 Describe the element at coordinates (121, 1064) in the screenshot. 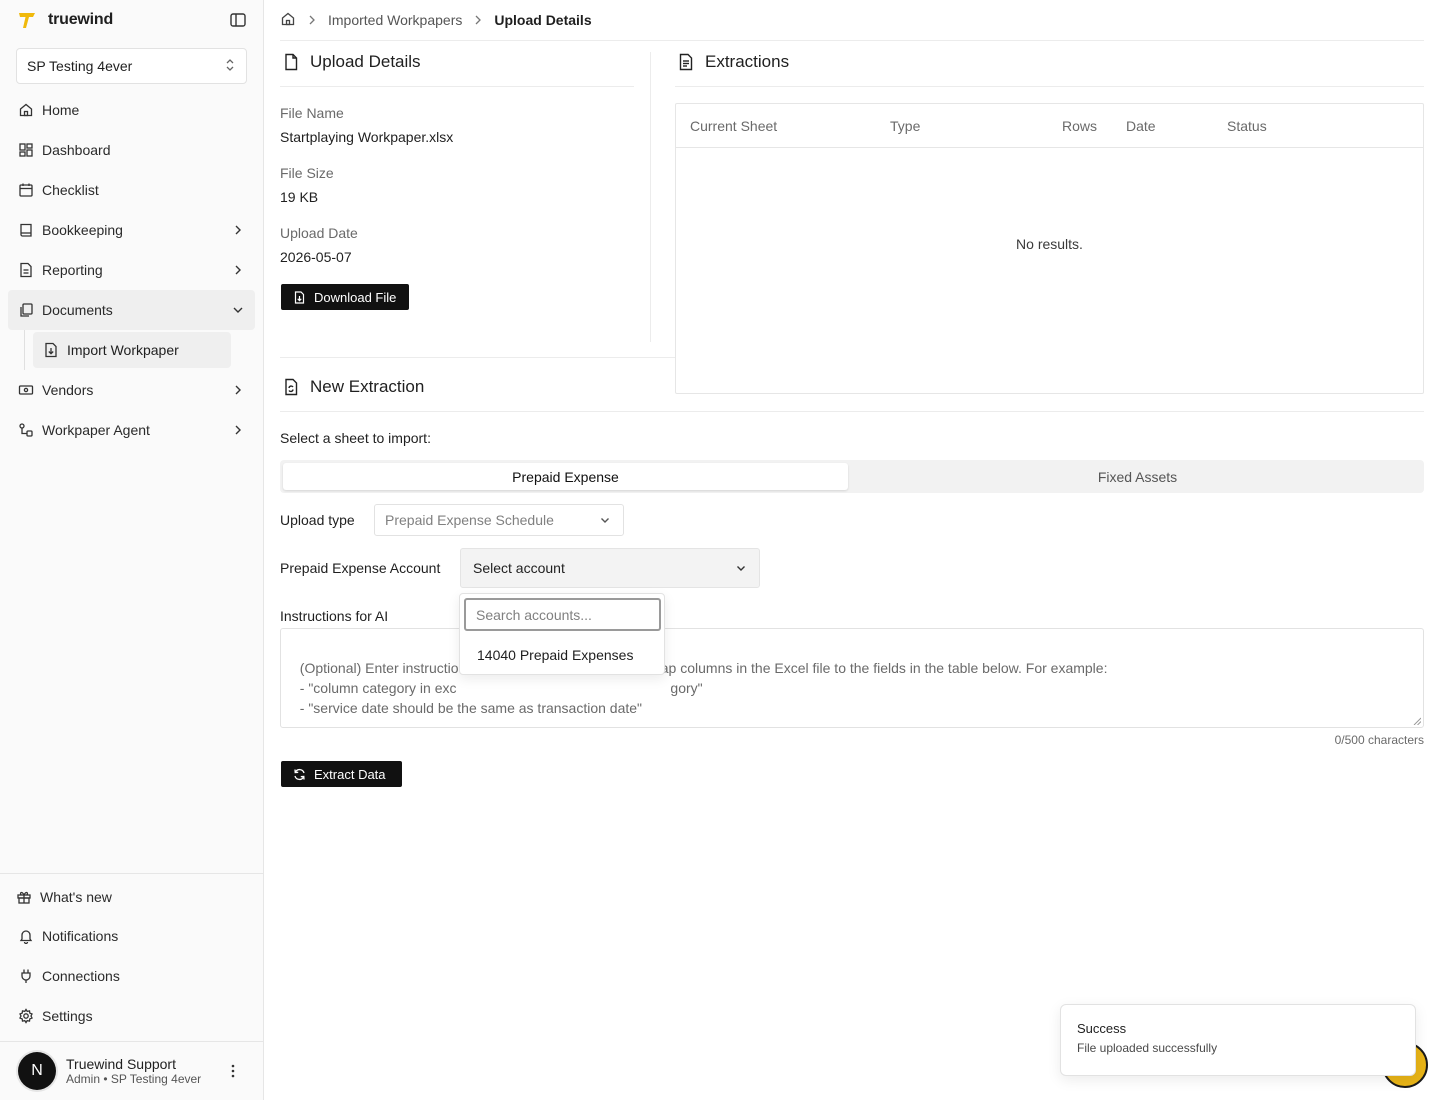

I see `user-name: Truewind Support` at that location.